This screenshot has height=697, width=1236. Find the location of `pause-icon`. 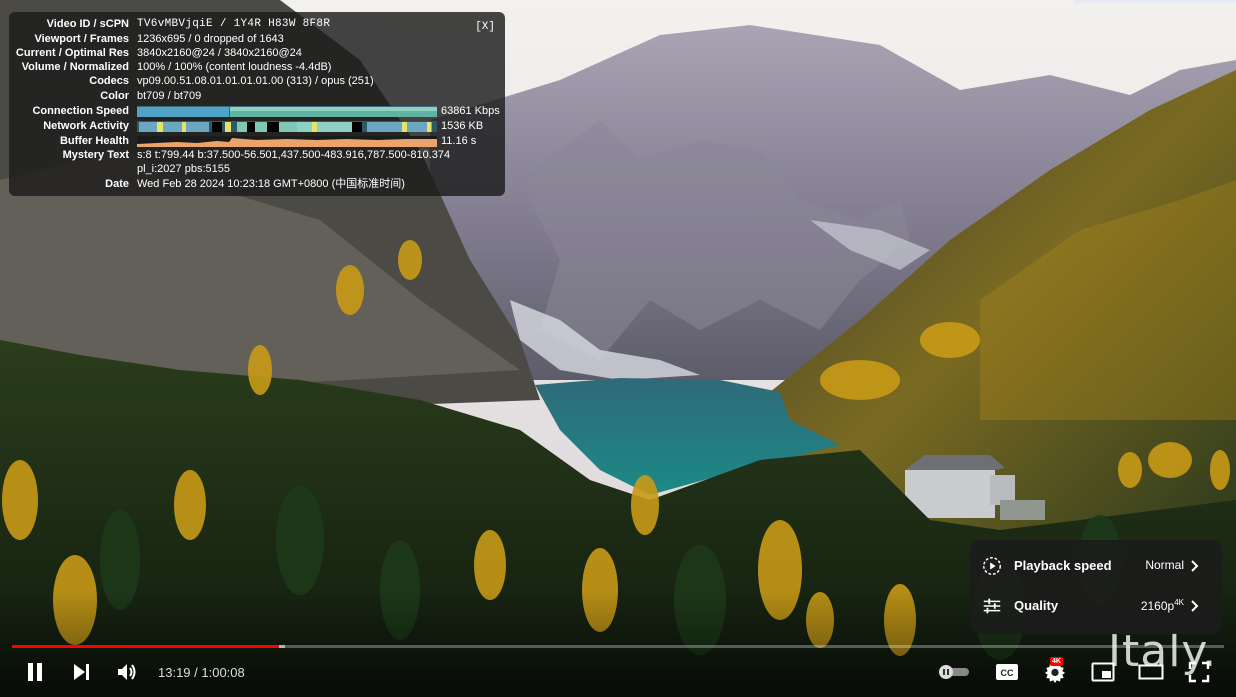

pause-icon is located at coordinates (35, 672).